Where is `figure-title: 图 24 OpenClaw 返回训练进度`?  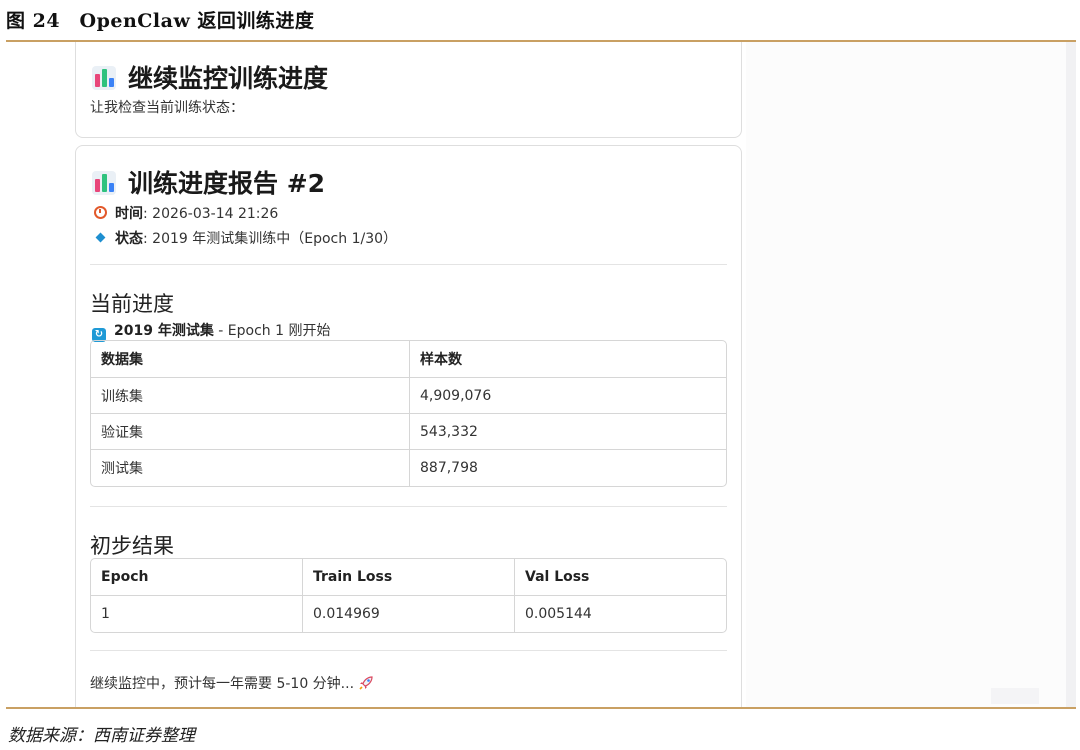
figure-title: 图 24 OpenClaw 返回训练进度 is located at coordinates (160, 21).